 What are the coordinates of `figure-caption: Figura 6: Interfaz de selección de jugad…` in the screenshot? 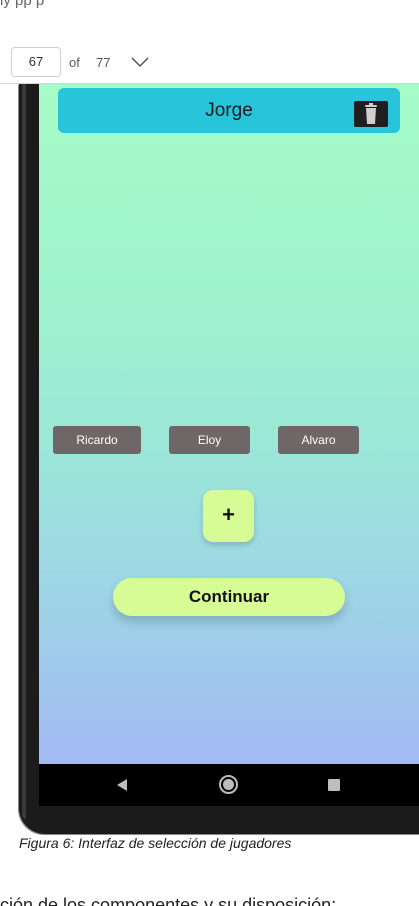 It's located at (155, 843).